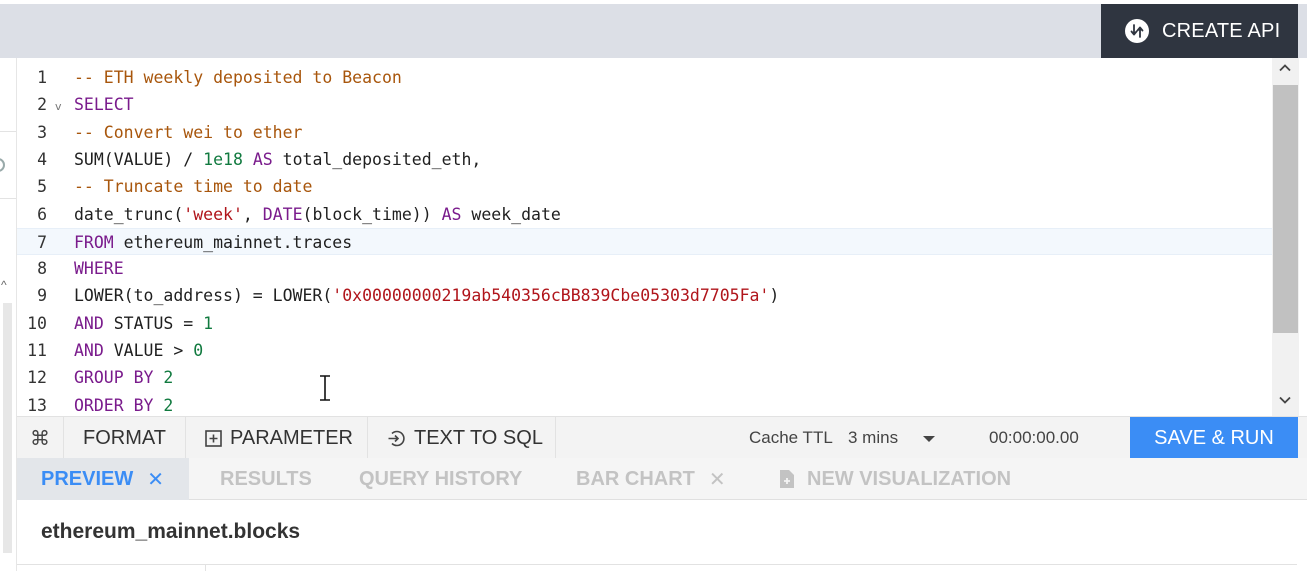 This screenshot has height=571, width=1307. I want to click on line-number: 4, so click(42, 159).